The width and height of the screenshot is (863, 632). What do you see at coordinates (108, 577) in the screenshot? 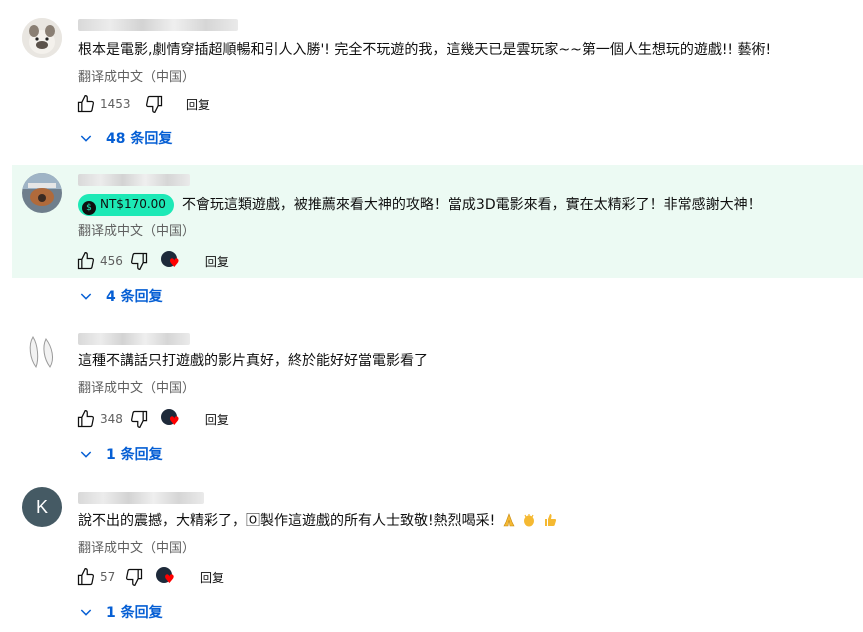
I see `like-count: 57` at bounding box center [108, 577].